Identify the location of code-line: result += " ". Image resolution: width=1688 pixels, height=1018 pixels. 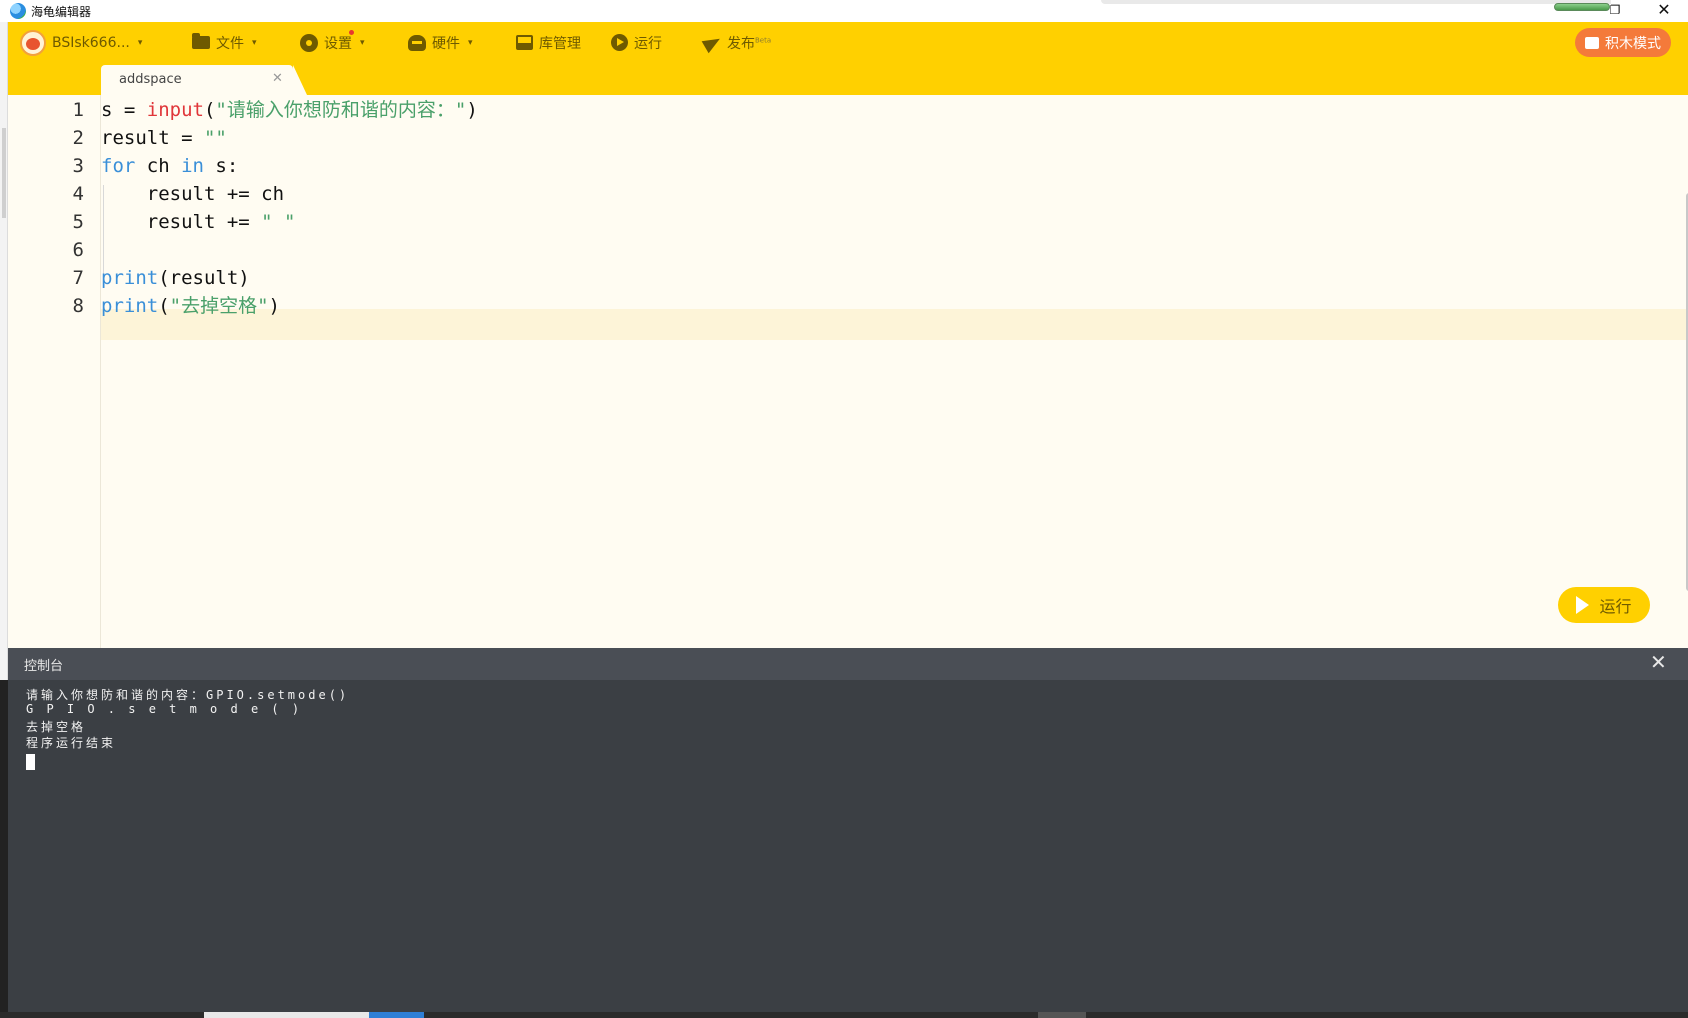
(198, 222).